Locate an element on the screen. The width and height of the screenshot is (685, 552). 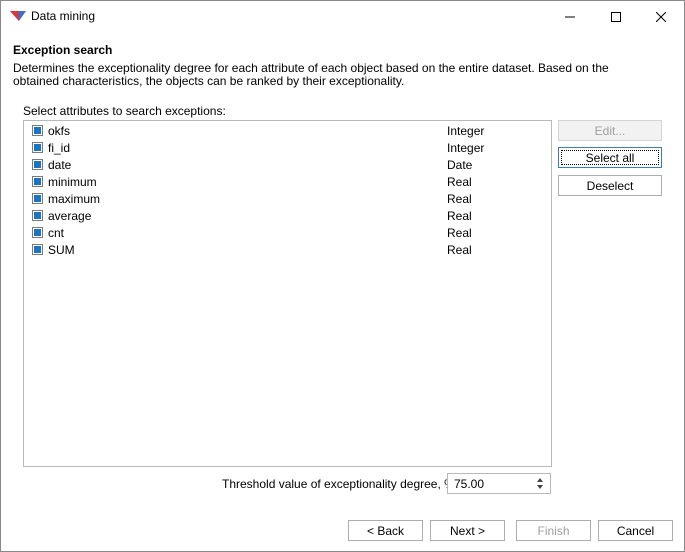
focus-ring is located at coordinates (610, 157).